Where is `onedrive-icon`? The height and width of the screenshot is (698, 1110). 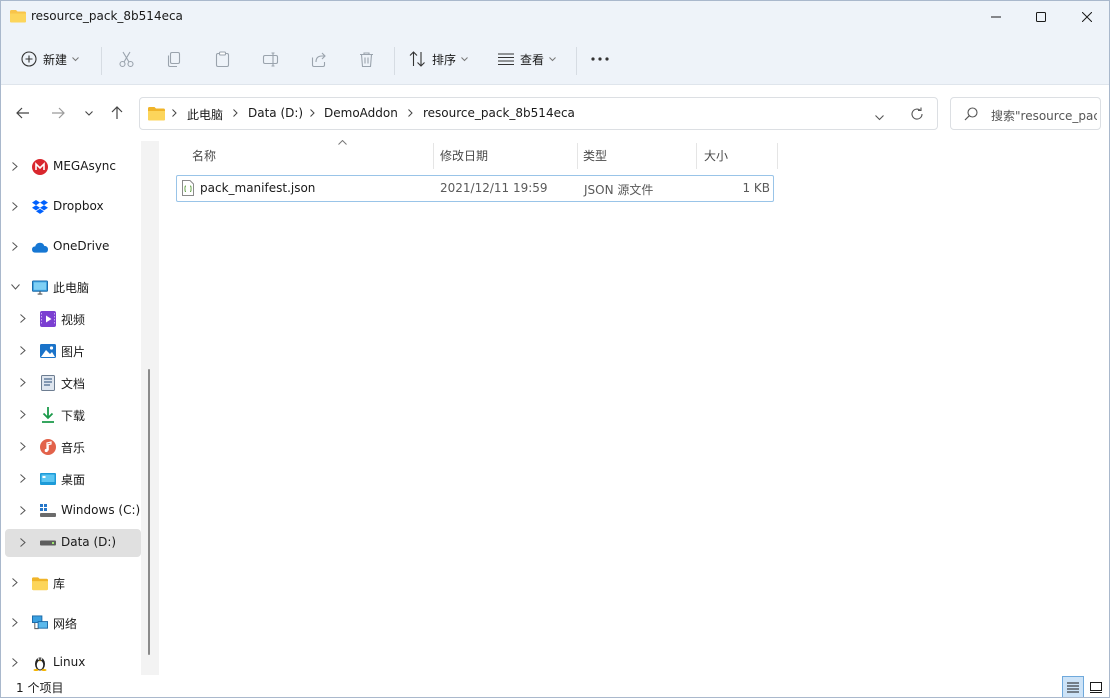
onedrive-icon is located at coordinates (40, 247).